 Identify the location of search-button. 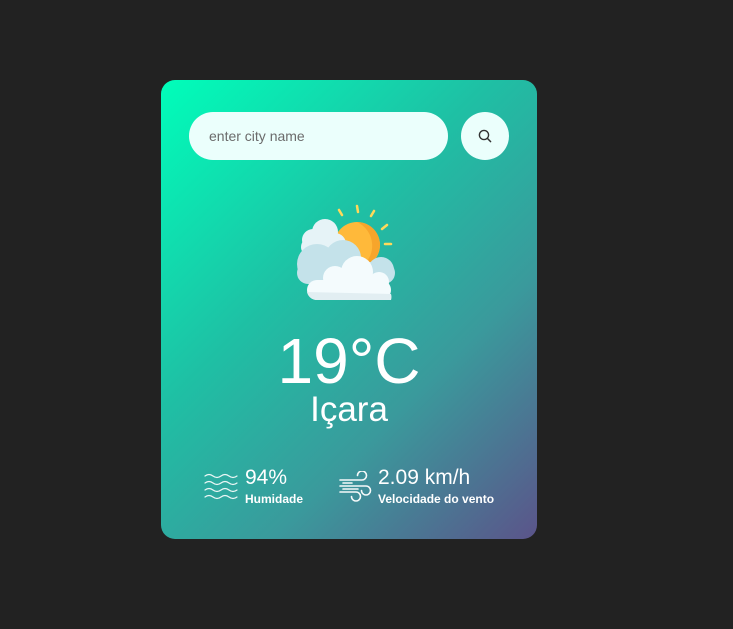
(485, 136).